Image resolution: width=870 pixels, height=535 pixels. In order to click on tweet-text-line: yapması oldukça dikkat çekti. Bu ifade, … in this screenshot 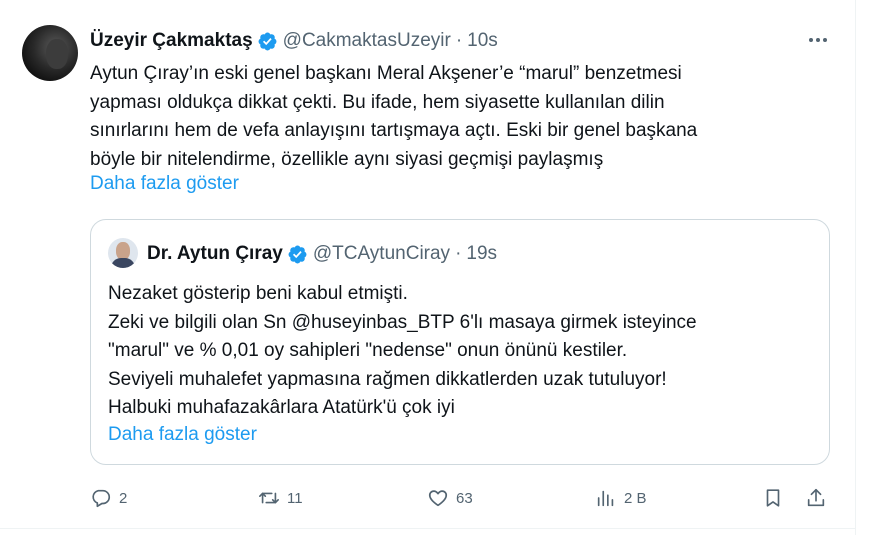, I will do `click(377, 102)`.